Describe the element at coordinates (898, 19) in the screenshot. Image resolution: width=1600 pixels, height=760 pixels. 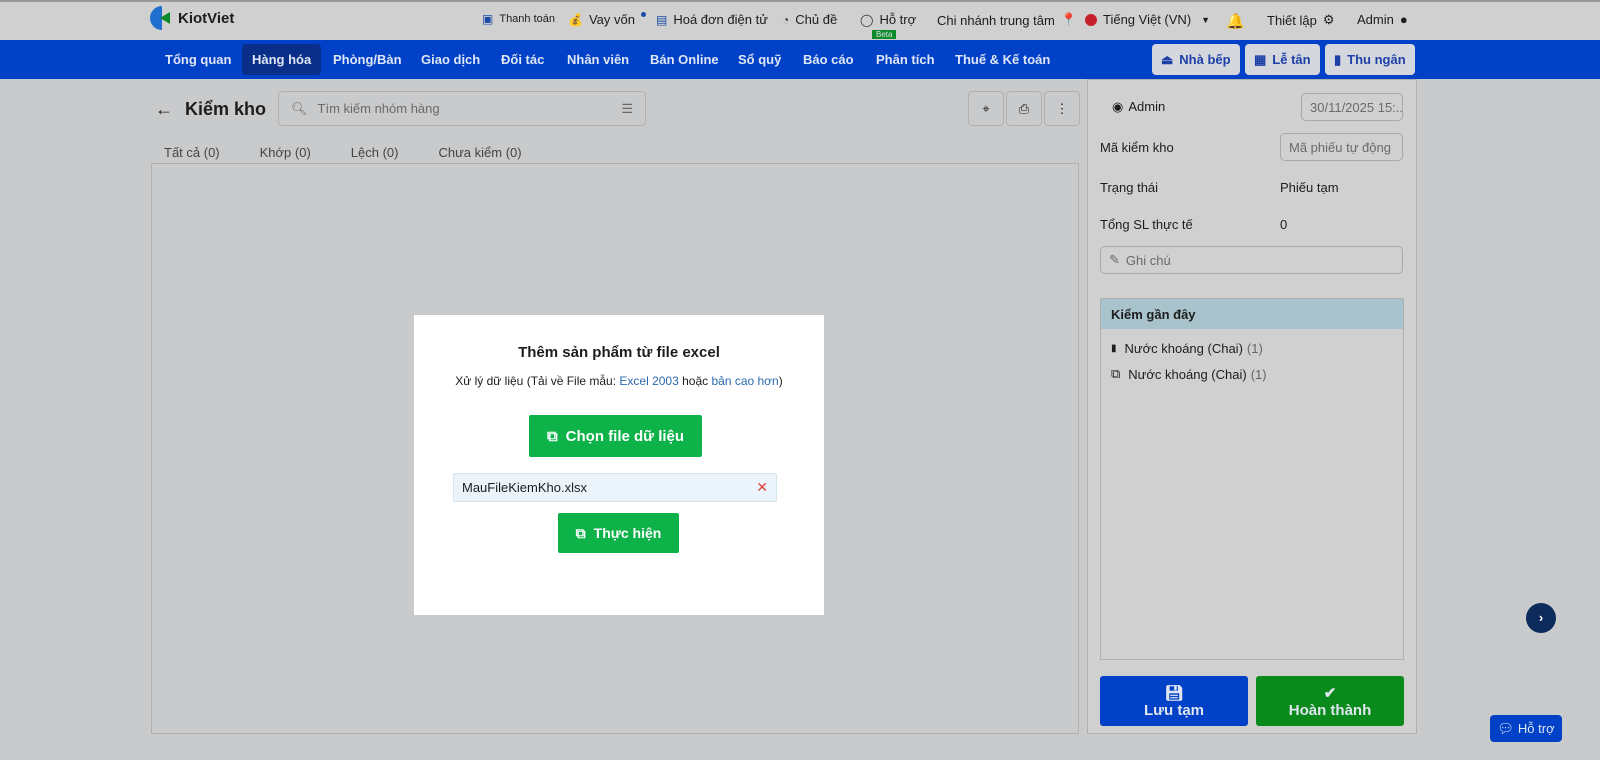
I see `link-label: Hỗ trợ` at that location.